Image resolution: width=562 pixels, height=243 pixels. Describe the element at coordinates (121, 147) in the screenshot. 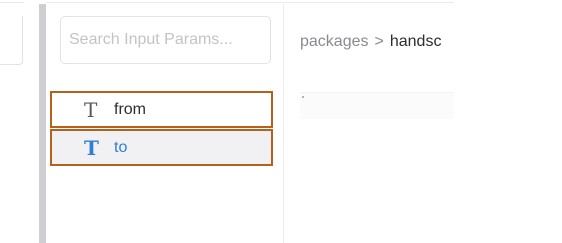

I see `param-label-to: to` at that location.